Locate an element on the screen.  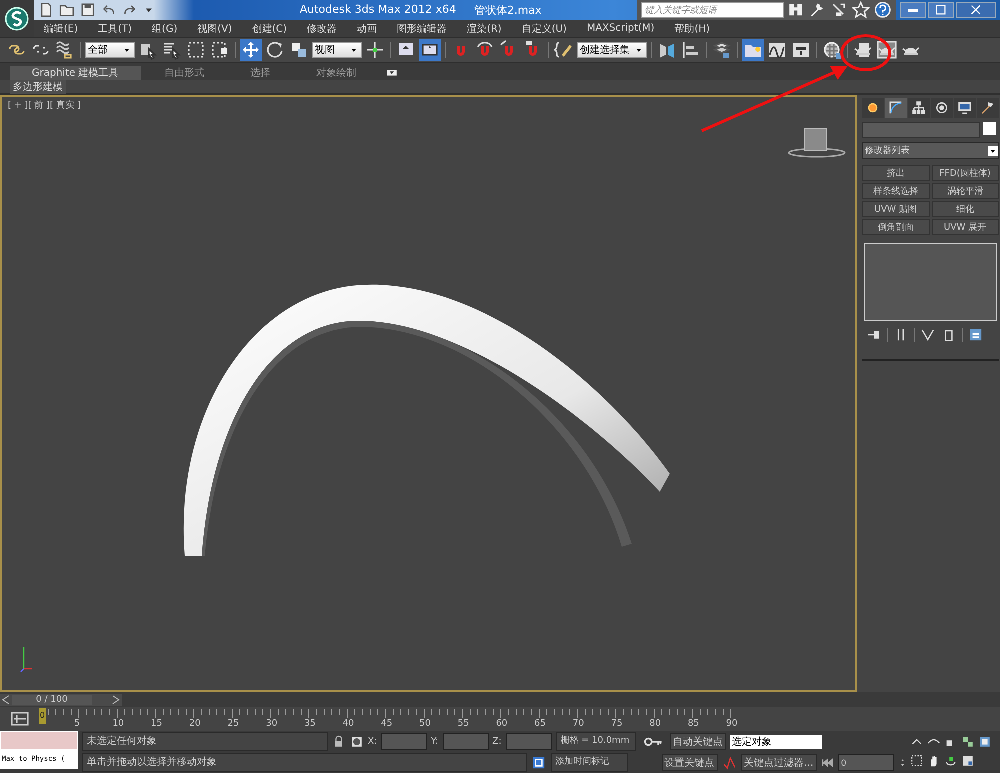
frame-number: 25 is located at coordinates (234, 724).